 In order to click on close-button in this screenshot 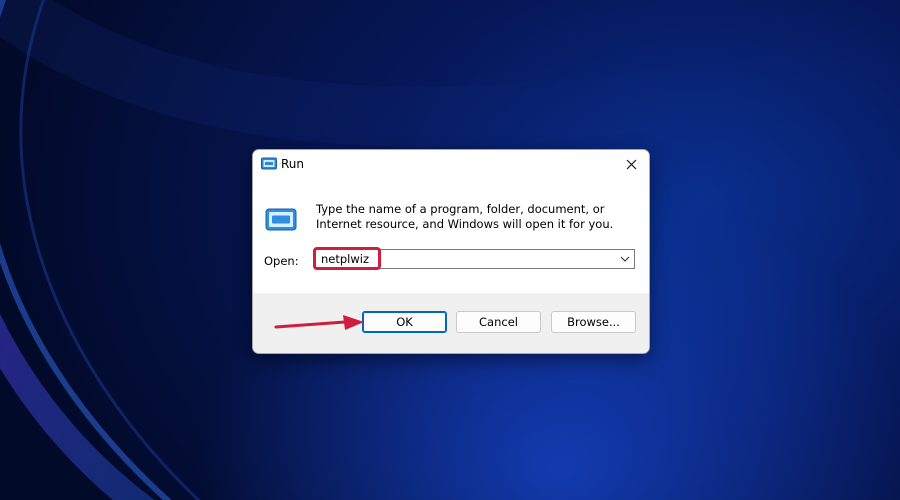, I will do `click(631, 164)`.